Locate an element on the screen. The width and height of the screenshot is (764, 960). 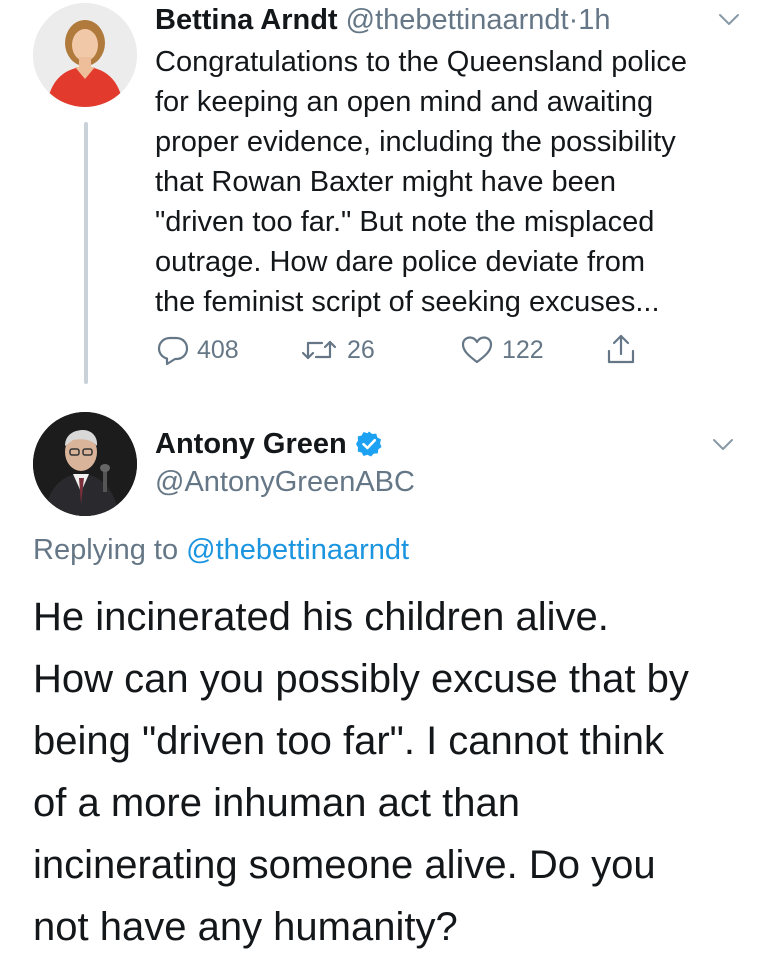
retweet-count: 26 is located at coordinates (361, 349).